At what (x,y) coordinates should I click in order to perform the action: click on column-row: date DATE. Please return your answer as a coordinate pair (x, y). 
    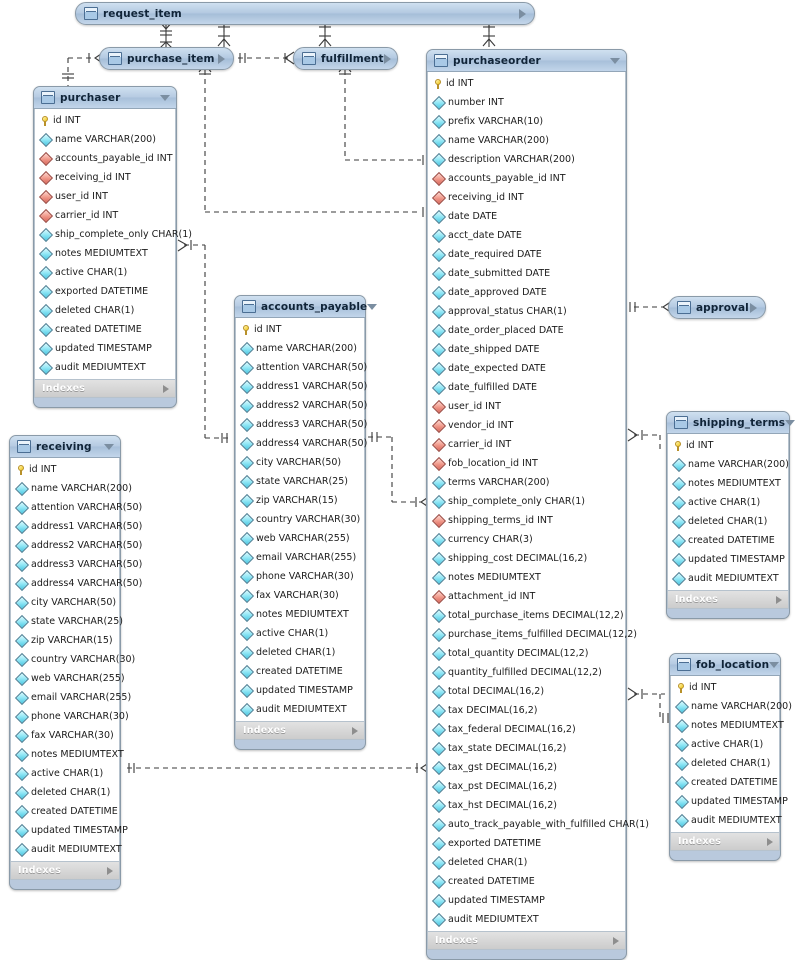
    Looking at the image, I should click on (526, 216).